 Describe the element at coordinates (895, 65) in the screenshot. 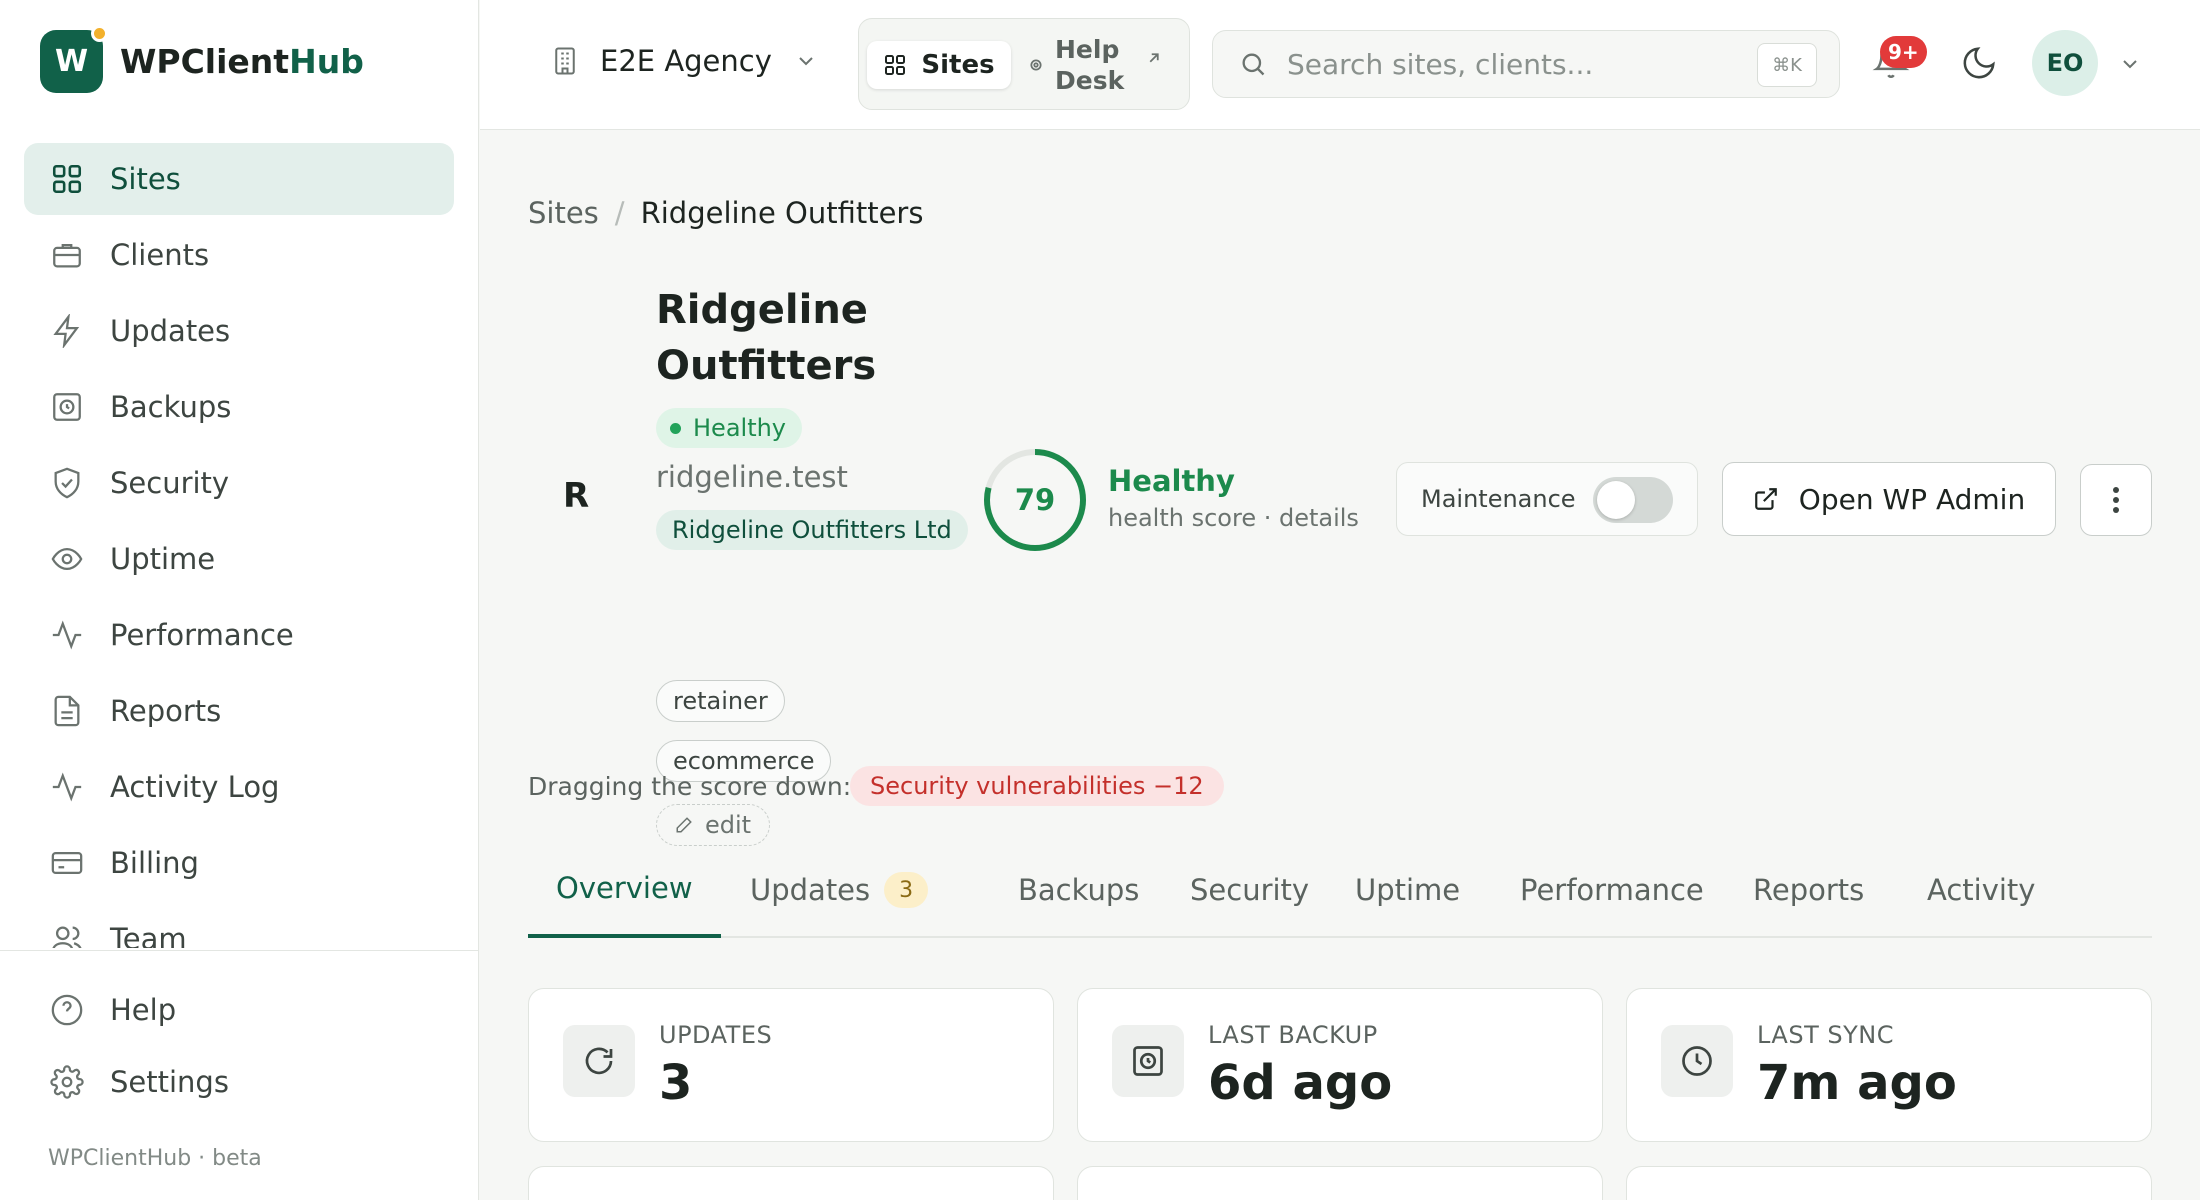

I see `grid-icon` at that location.